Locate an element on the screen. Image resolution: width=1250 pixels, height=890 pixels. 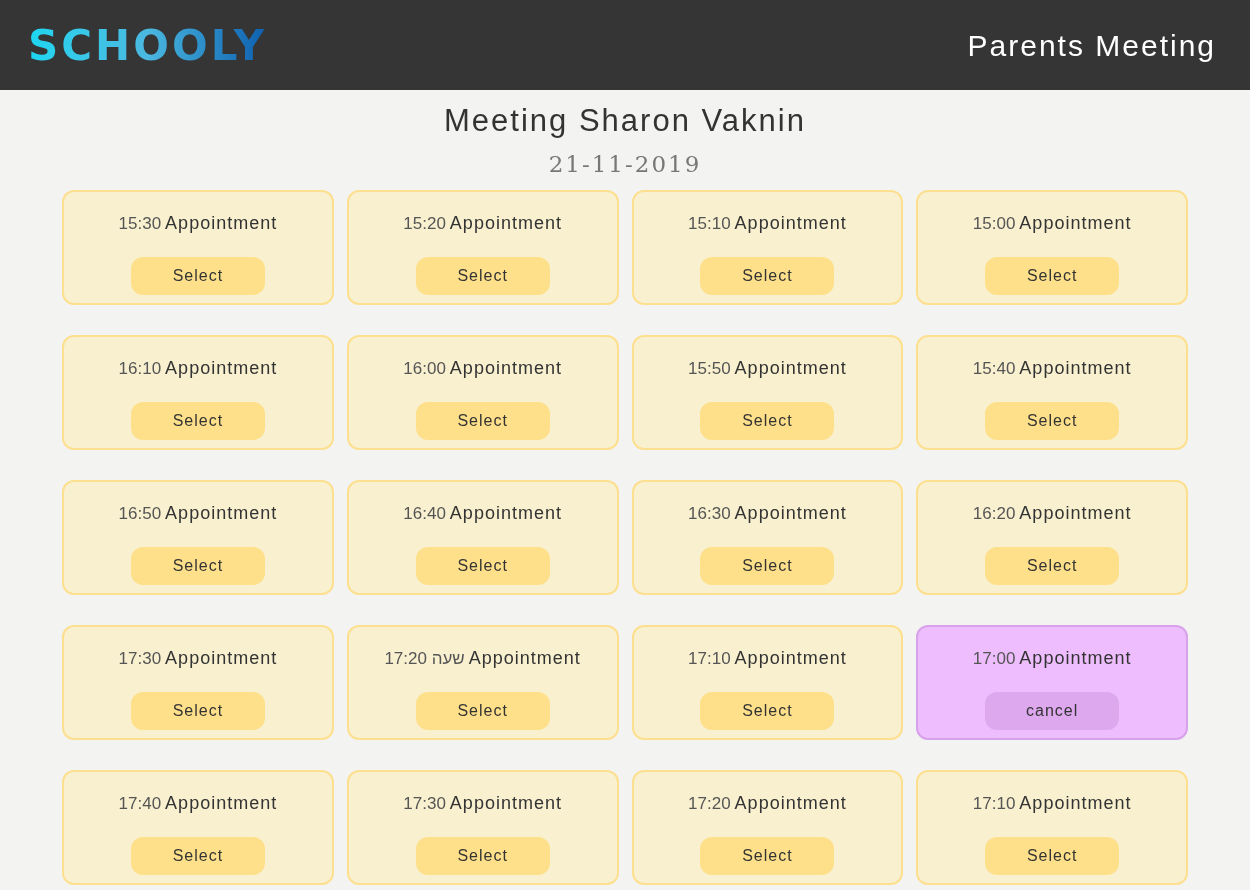
appointment-time: 15:10 is located at coordinates (709, 224).